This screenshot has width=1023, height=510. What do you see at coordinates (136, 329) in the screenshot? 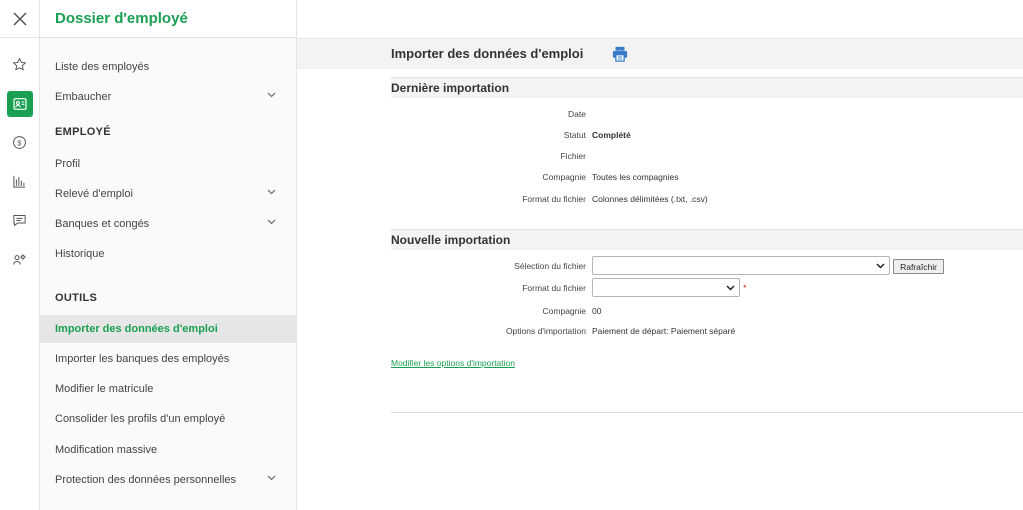
I see `nav-item-label: Importer des données d'emploi` at bounding box center [136, 329].